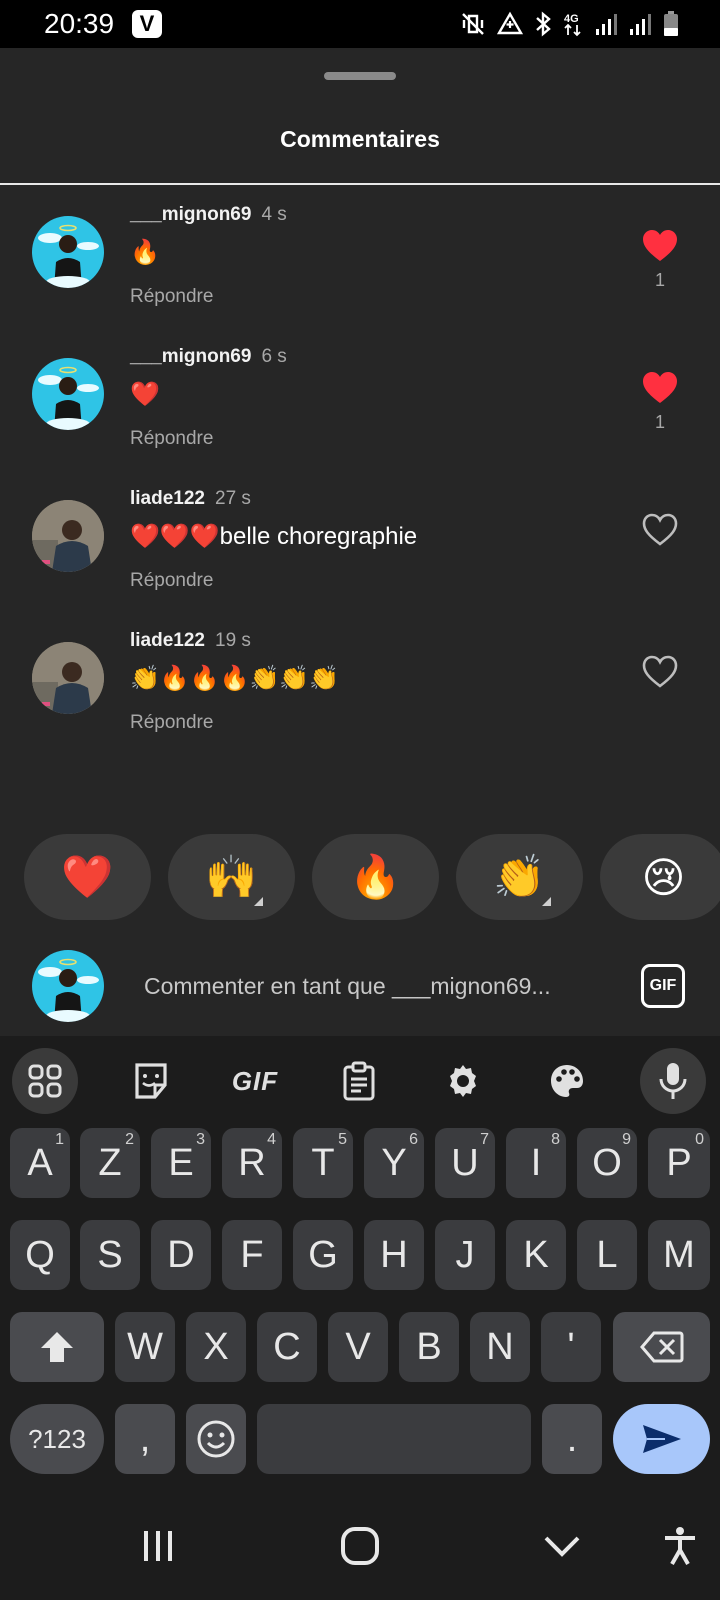 The height and width of the screenshot is (1600, 720). I want to click on key-e: E3, so click(181, 1163).